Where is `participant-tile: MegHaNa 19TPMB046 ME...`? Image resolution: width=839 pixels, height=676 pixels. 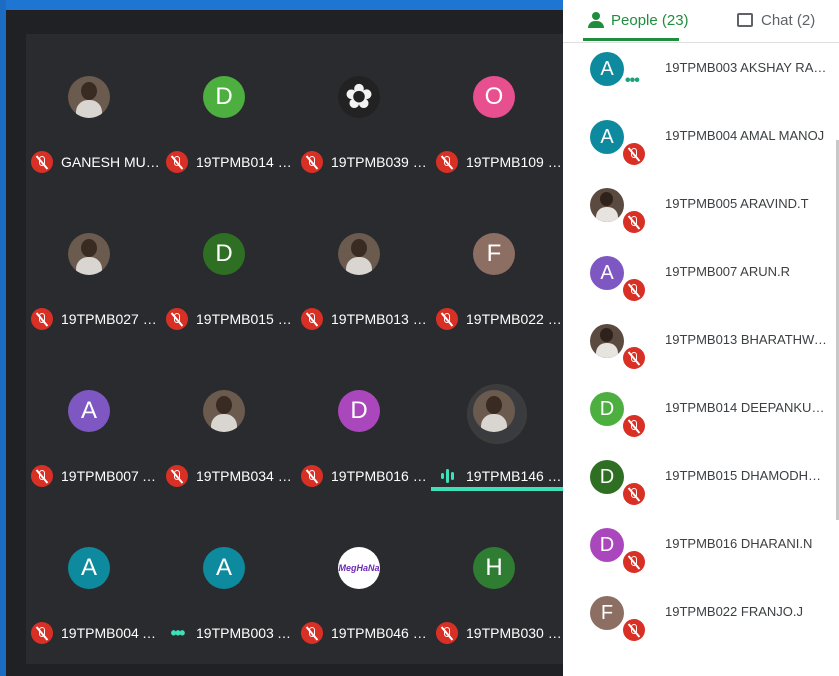 participant-tile: MegHaNa 19TPMB046 ME... is located at coordinates (363, 580).